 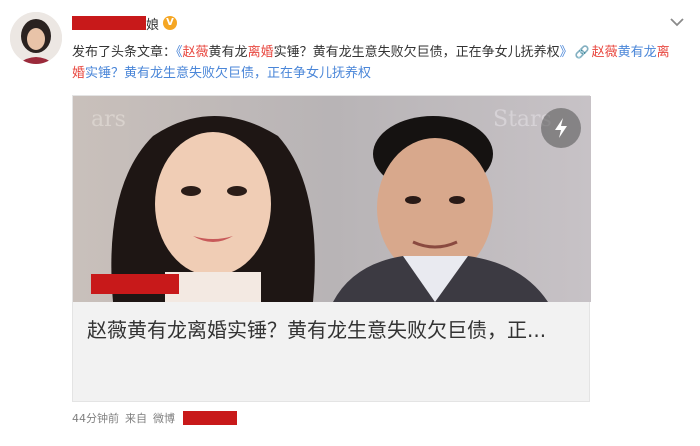 I want to click on title-seg2: 黄有龙, so click(x=228, y=52).